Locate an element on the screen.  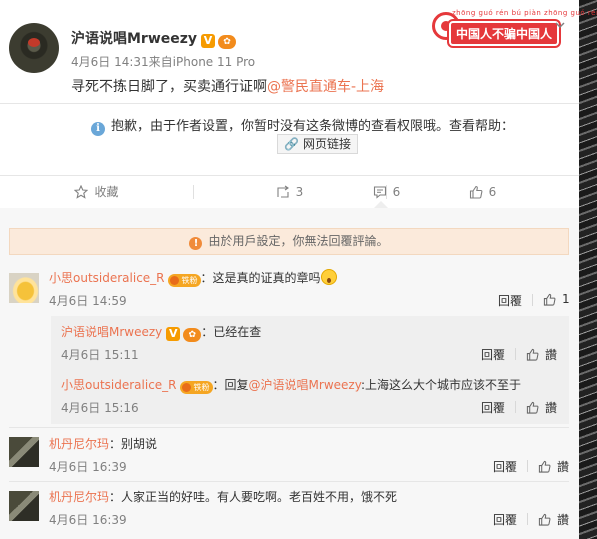
sub-reply-prefix: ：回复 is located at coordinates (230, 385).